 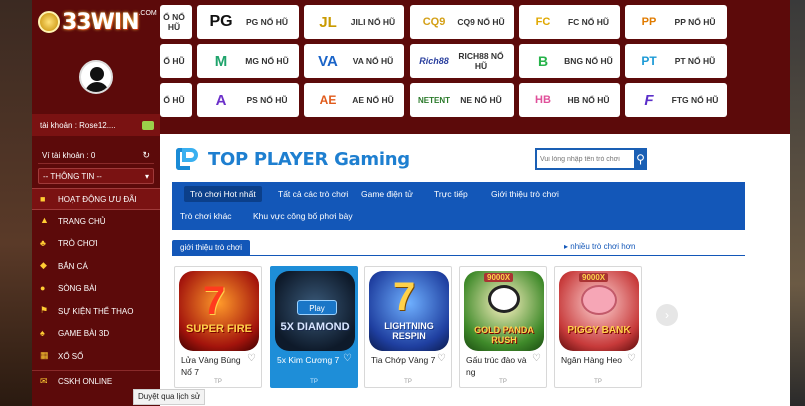 What do you see at coordinates (667, 315) in the screenshot?
I see `slider-next-button: ›` at bounding box center [667, 315].